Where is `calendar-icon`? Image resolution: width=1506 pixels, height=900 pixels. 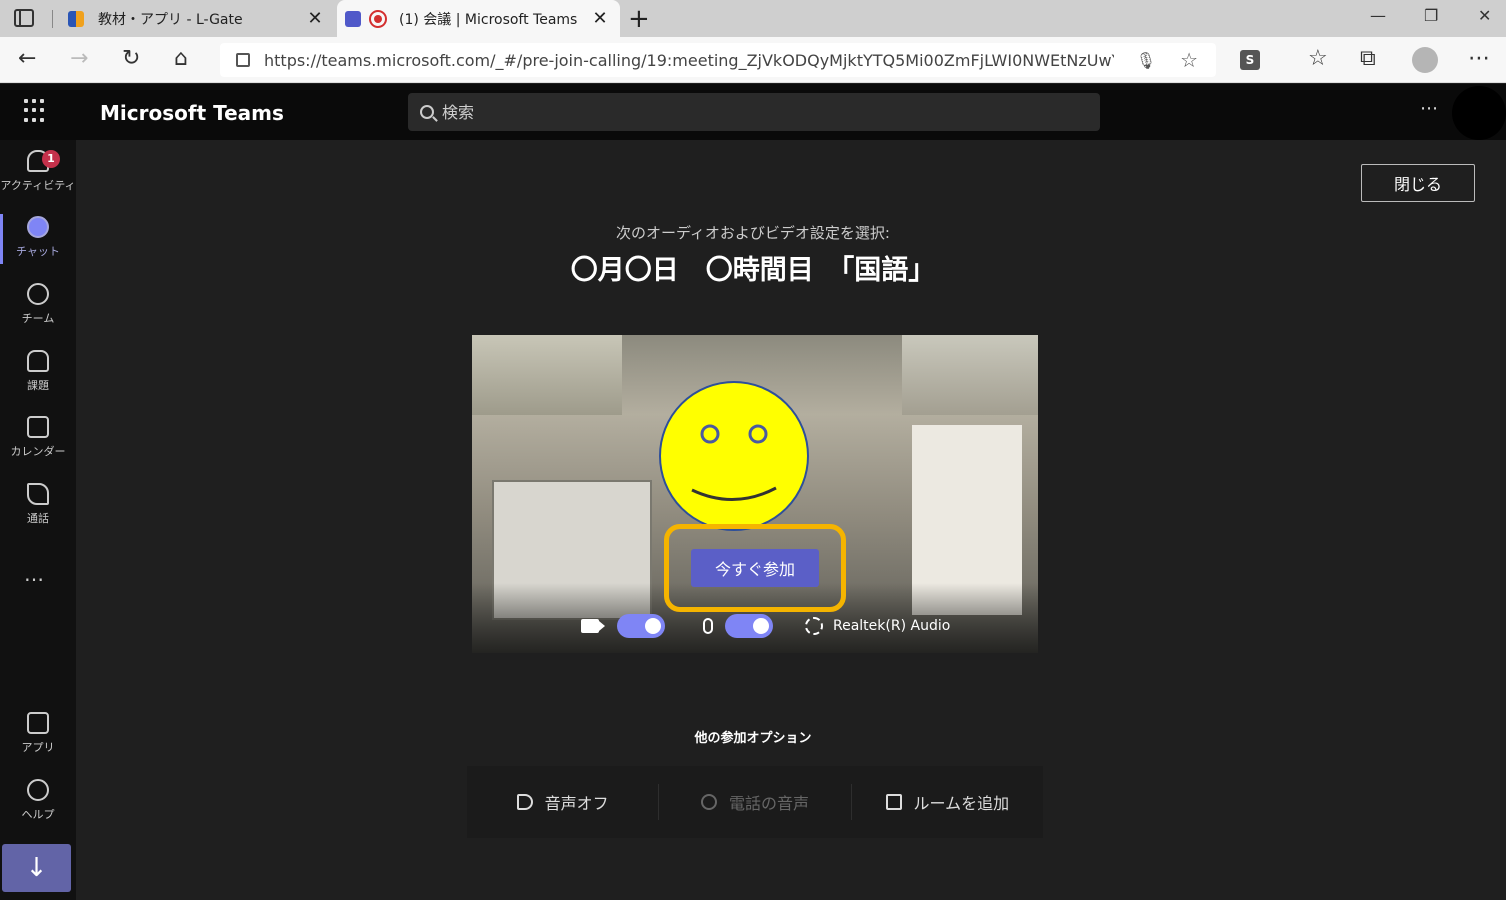 calendar-icon is located at coordinates (38, 427).